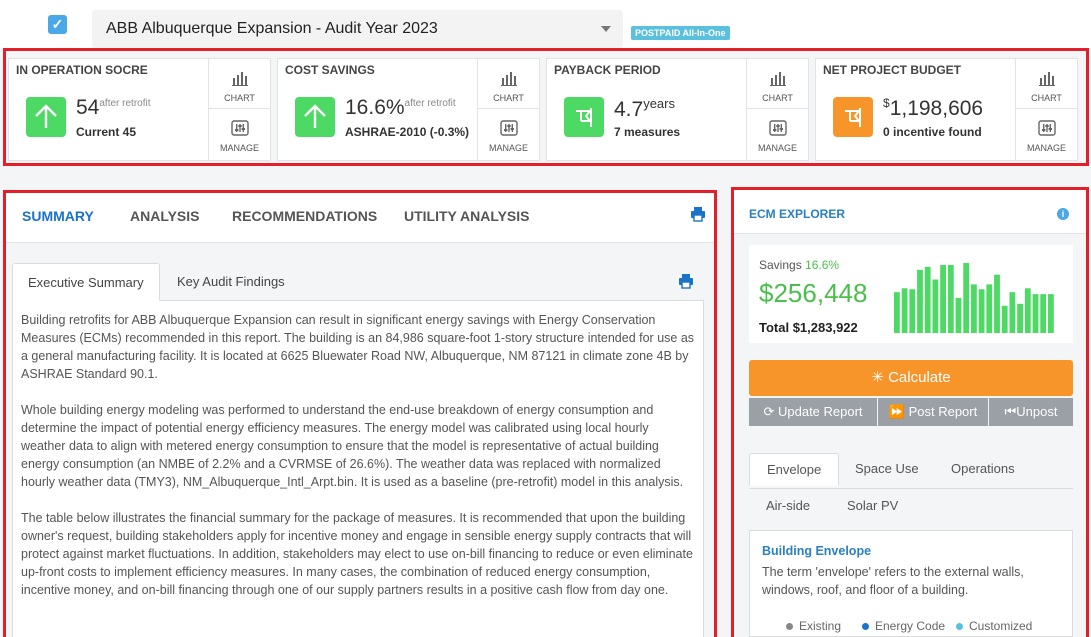 This screenshot has width=1091, height=637. What do you see at coordinates (822, 265) in the screenshot?
I see `savings-percent: 16.6%` at bounding box center [822, 265].